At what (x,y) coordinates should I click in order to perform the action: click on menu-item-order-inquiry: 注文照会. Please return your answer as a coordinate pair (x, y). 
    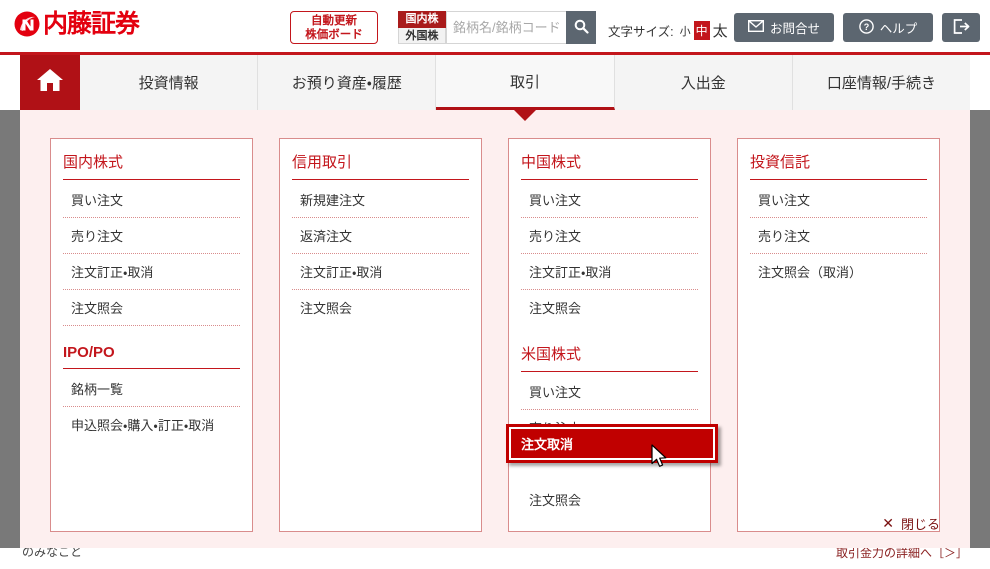
    Looking at the image, I should click on (151, 308).